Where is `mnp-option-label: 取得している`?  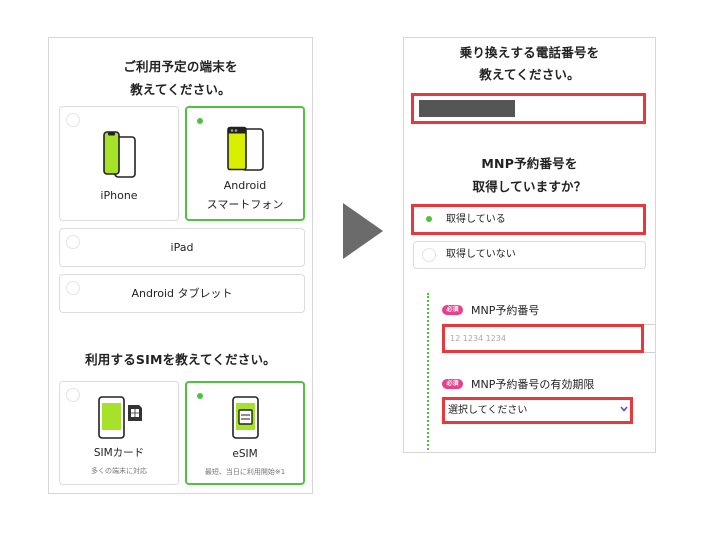 mnp-option-label: 取得している is located at coordinates (476, 219).